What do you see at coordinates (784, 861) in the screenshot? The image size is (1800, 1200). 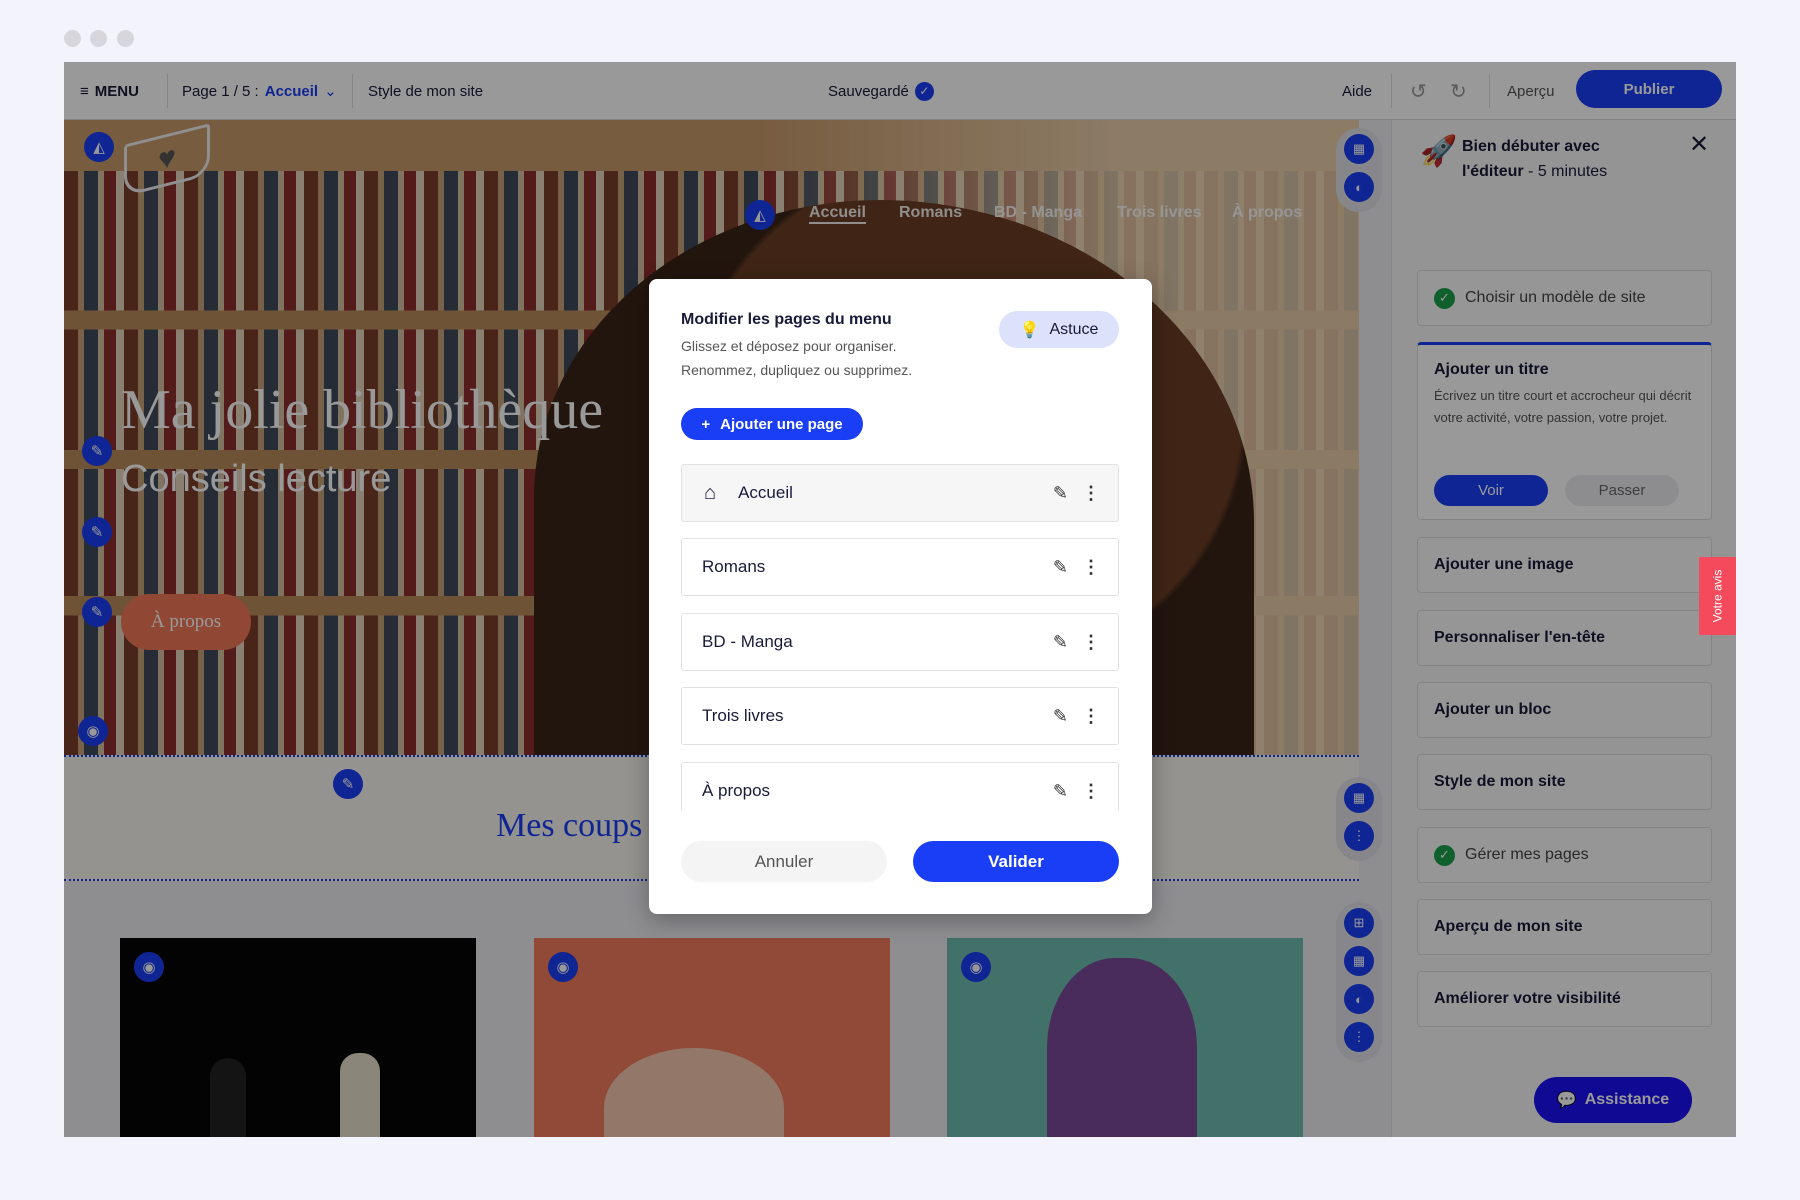 I see `cancel-button: Annuler` at bounding box center [784, 861].